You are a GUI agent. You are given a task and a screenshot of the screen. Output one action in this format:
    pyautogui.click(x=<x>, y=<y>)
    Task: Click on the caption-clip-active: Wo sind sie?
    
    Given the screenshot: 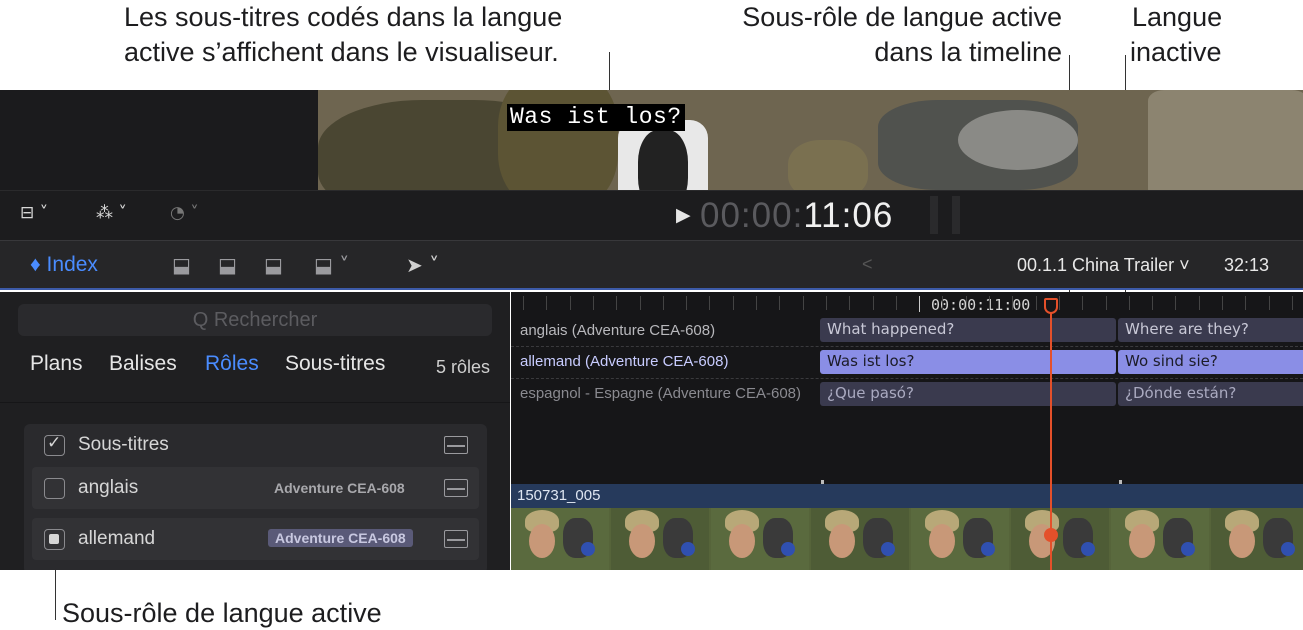 What is the action you would take?
    pyautogui.click(x=1210, y=362)
    